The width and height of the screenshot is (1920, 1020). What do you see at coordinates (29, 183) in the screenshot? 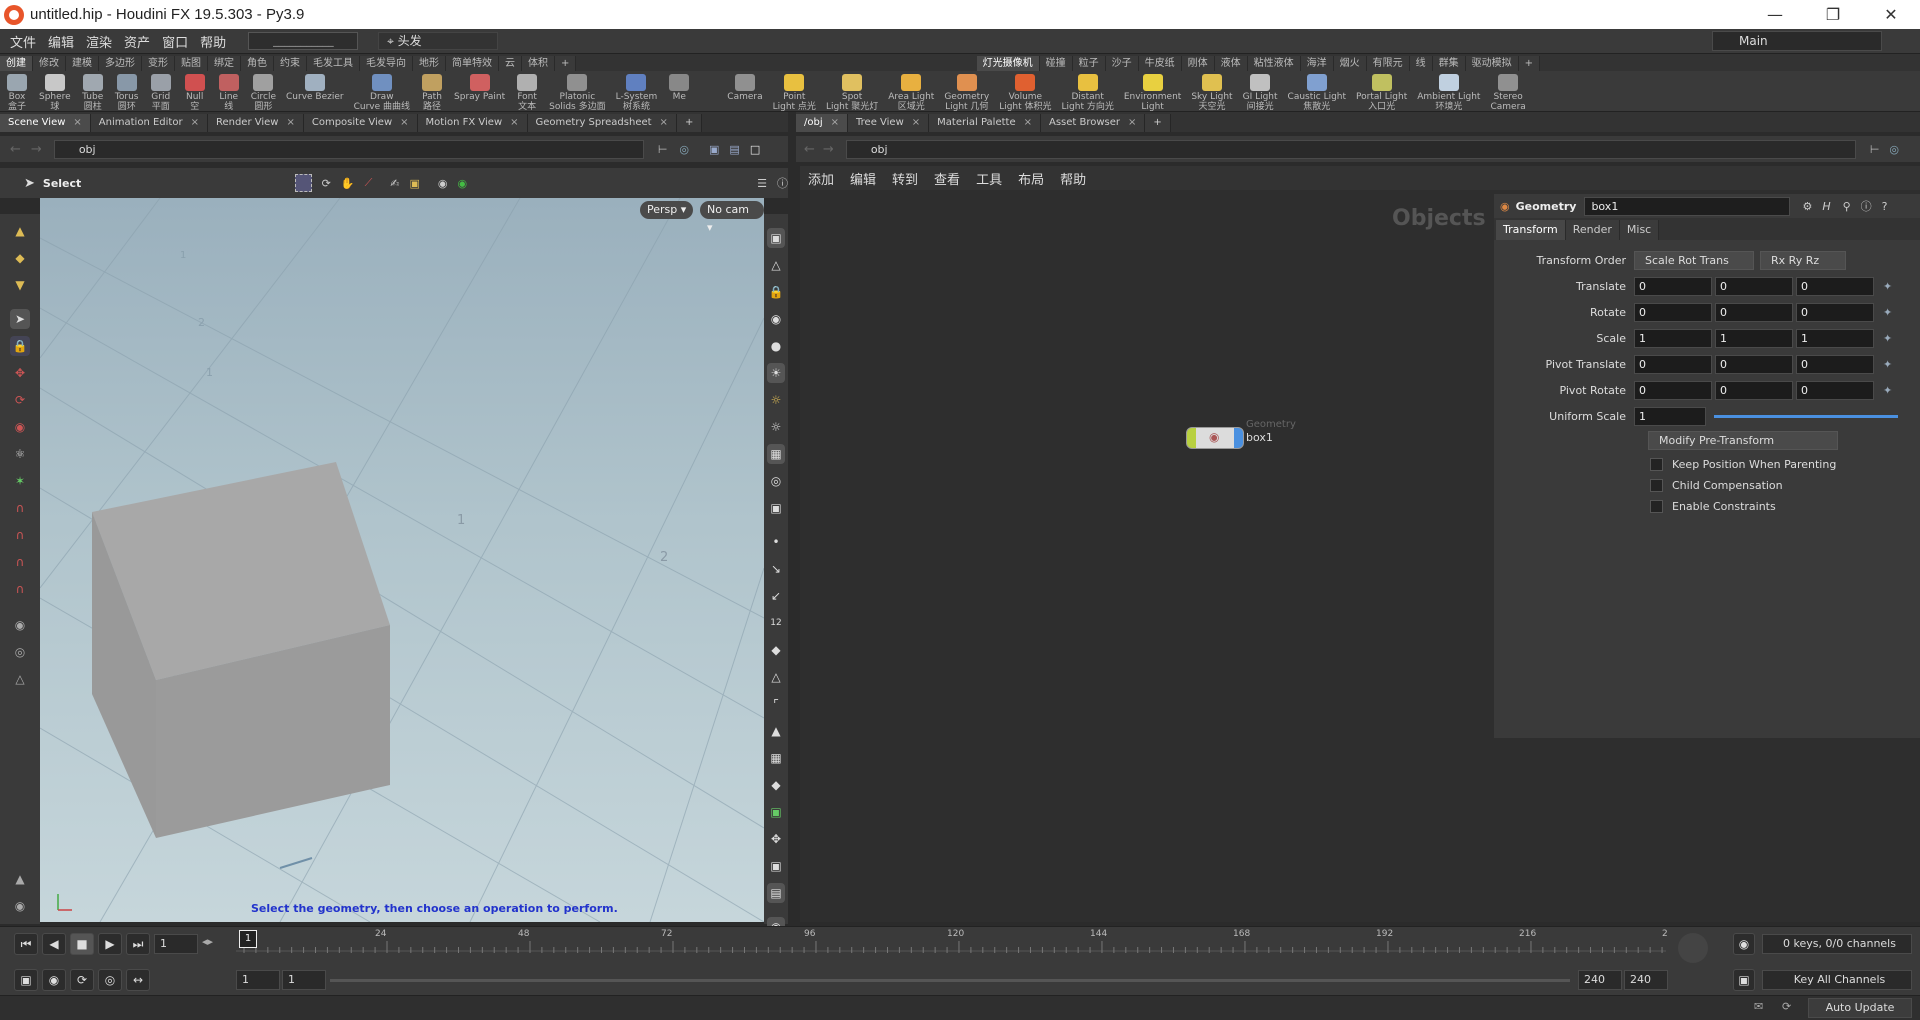
I see `select-arrow-icon: ➤` at bounding box center [29, 183].